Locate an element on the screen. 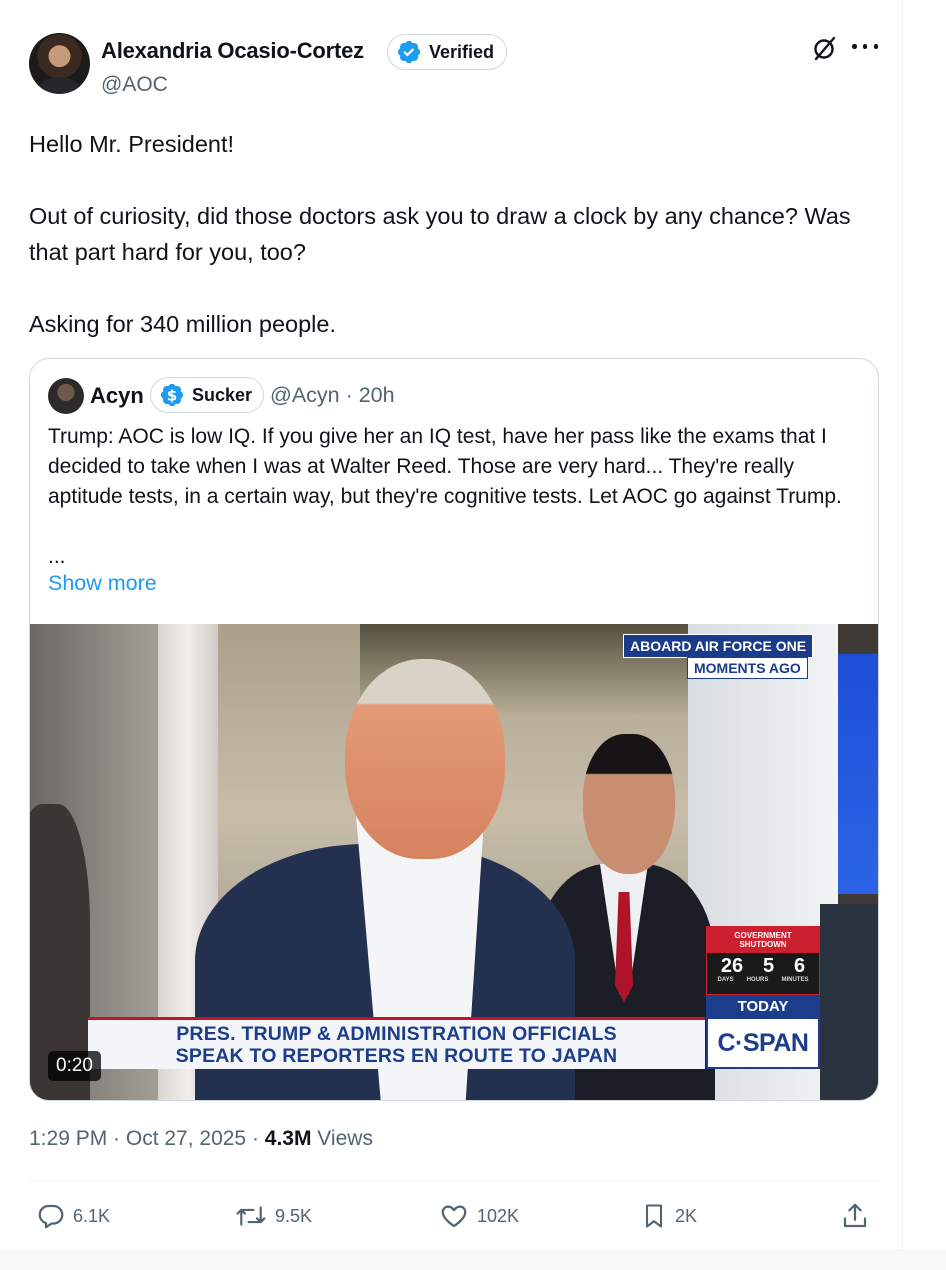  verified-badge: Verified is located at coordinates (447, 52).